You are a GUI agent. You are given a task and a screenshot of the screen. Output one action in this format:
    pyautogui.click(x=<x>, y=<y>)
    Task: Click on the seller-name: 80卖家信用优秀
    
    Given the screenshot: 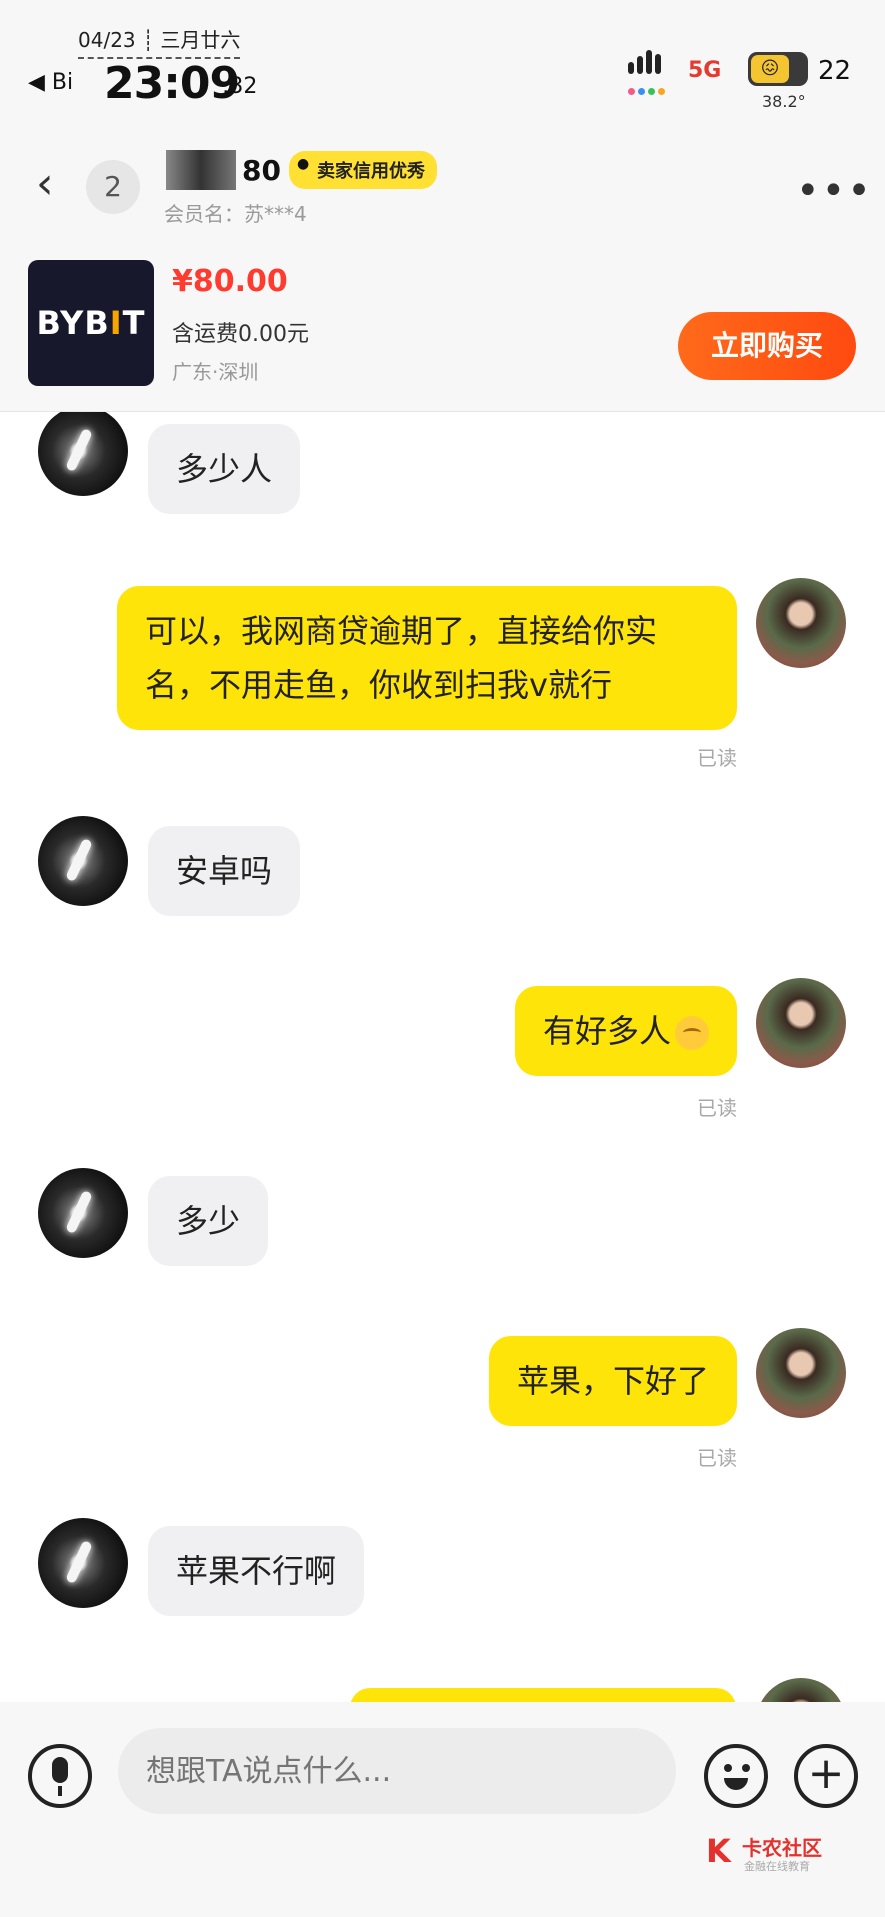 What is the action you would take?
    pyautogui.click(x=301, y=171)
    